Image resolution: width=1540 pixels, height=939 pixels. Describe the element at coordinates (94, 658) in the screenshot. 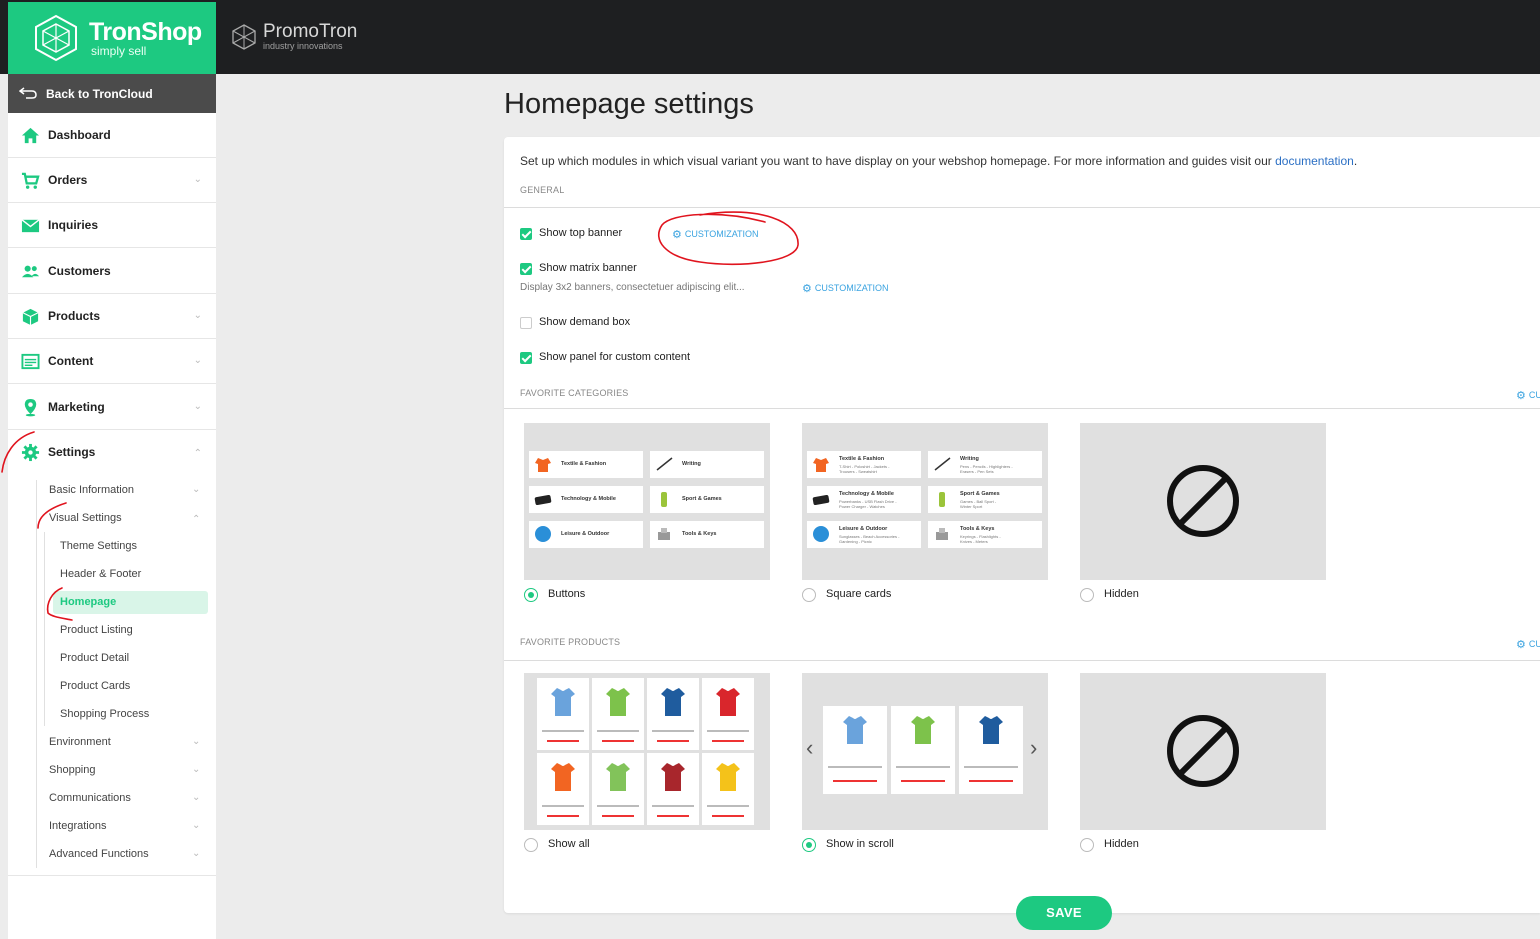

I see `sidebar-sub-product-detail: Product Detail` at that location.